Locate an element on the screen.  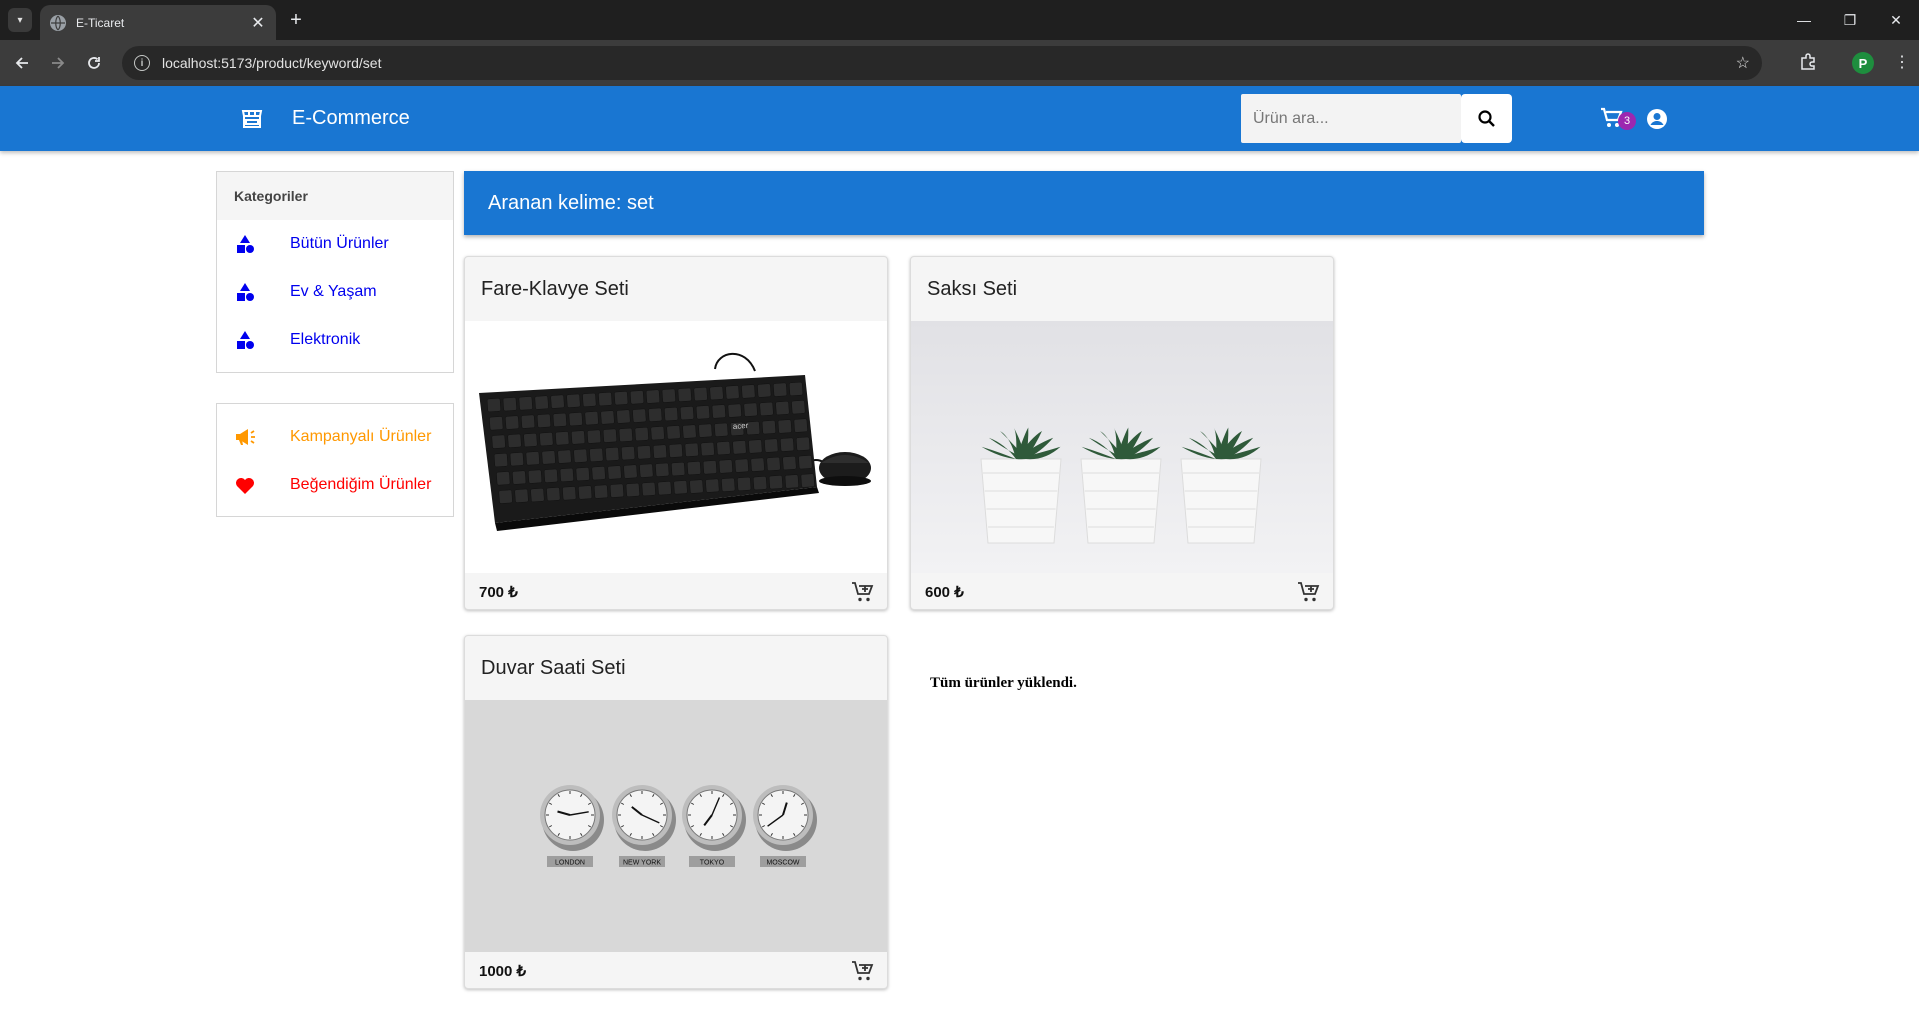
restore-button: ❐ is located at coordinates (1850, 20).